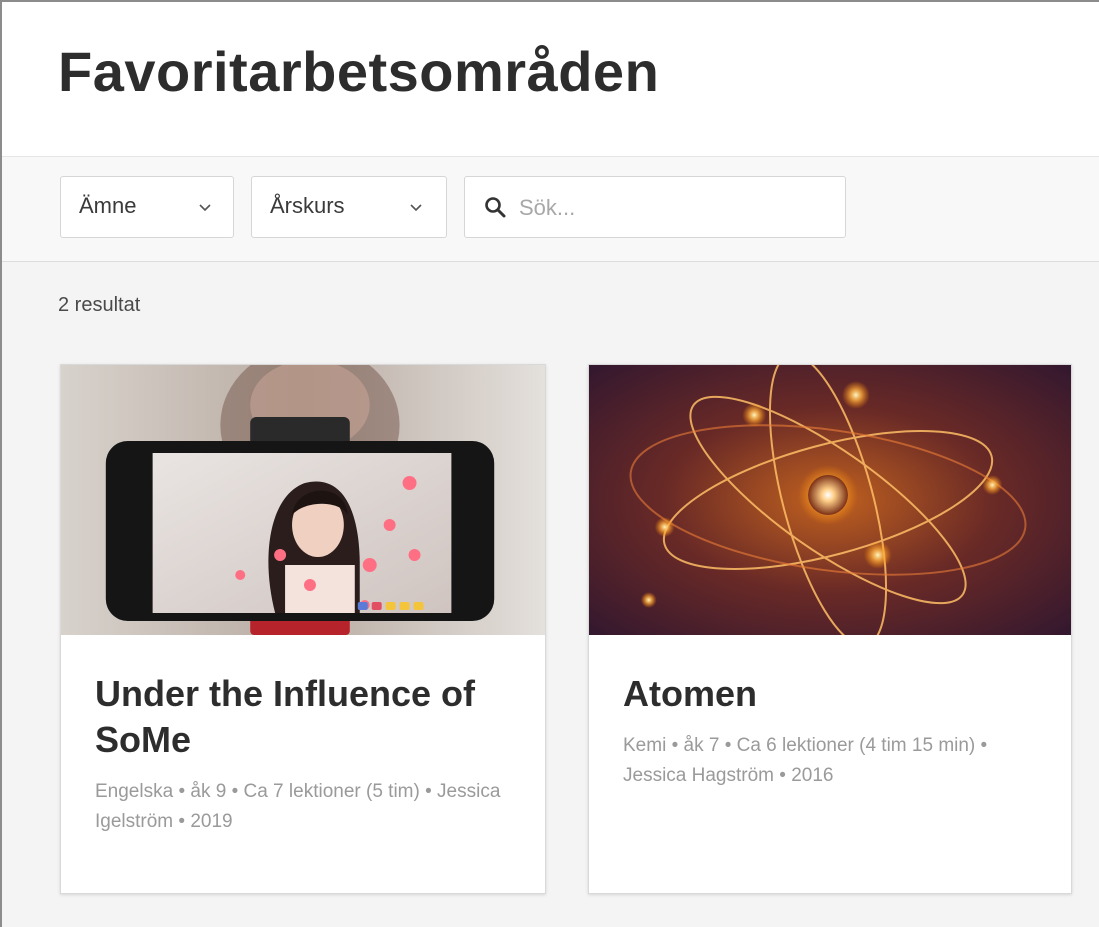 This screenshot has width=1099, height=927. I want to click on card-image-selfie-video, so click(303, 500).